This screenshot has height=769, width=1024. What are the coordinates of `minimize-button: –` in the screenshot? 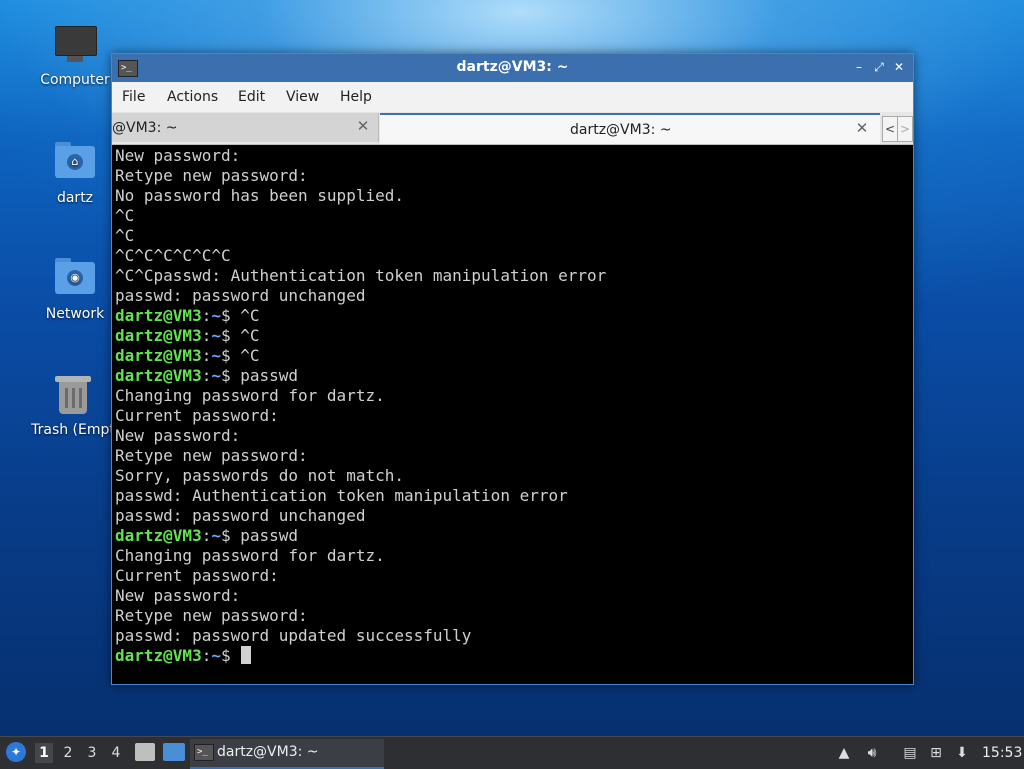 It's located at (859, 67).